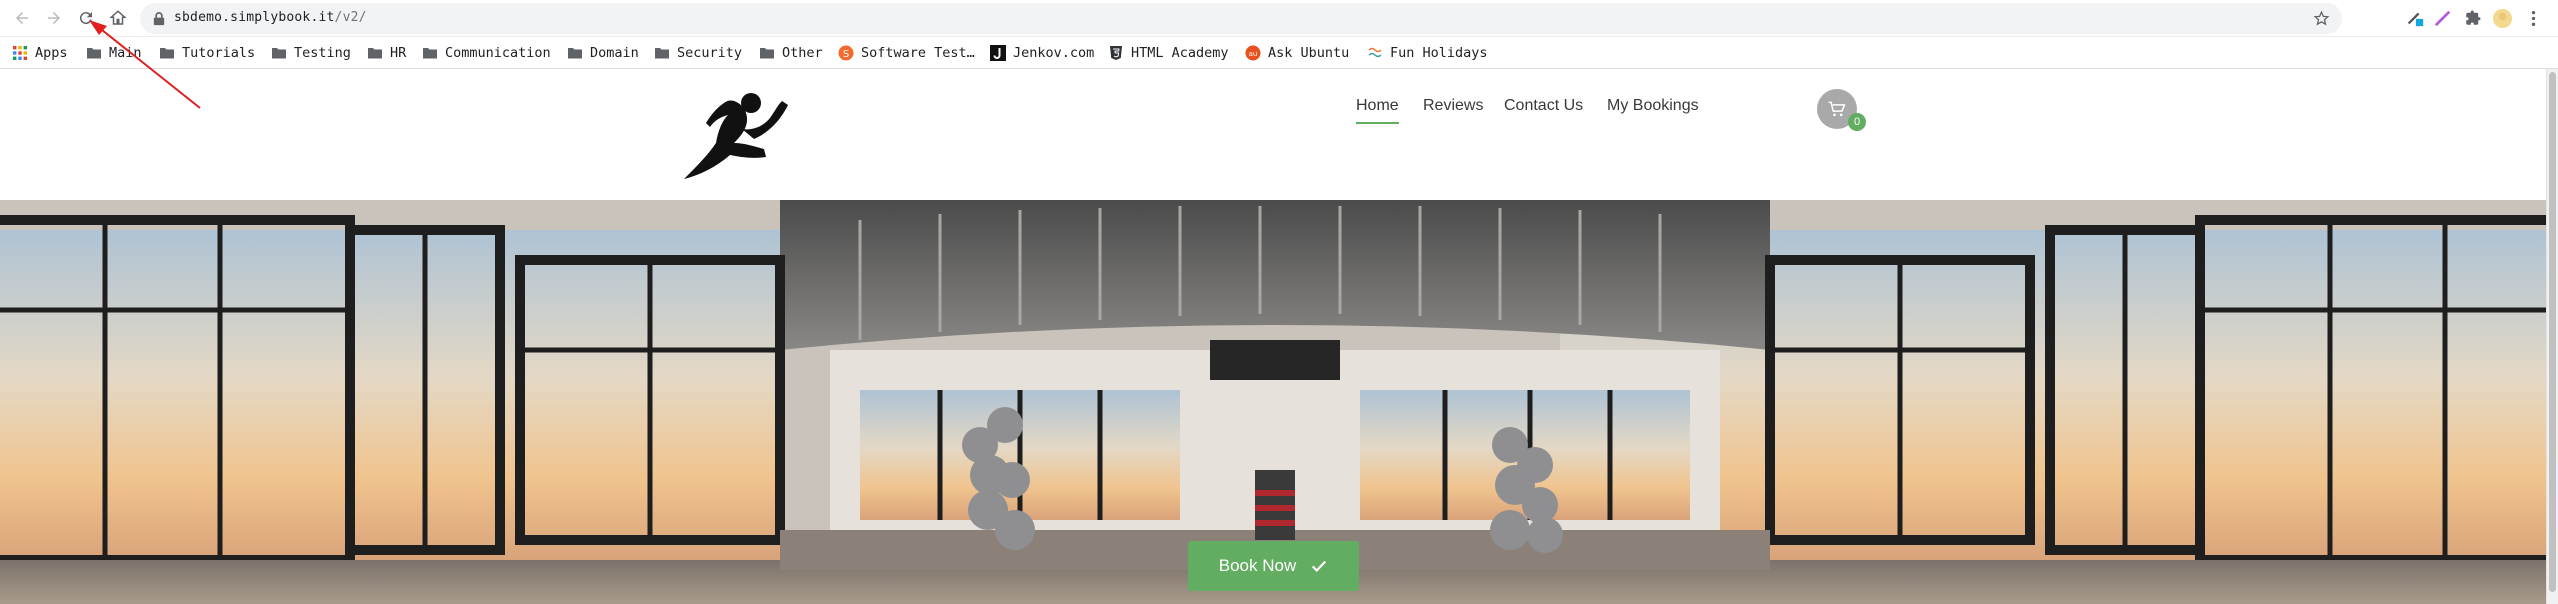  I want to click on bookmark-folder-domain: Domain, so click(603, 53).